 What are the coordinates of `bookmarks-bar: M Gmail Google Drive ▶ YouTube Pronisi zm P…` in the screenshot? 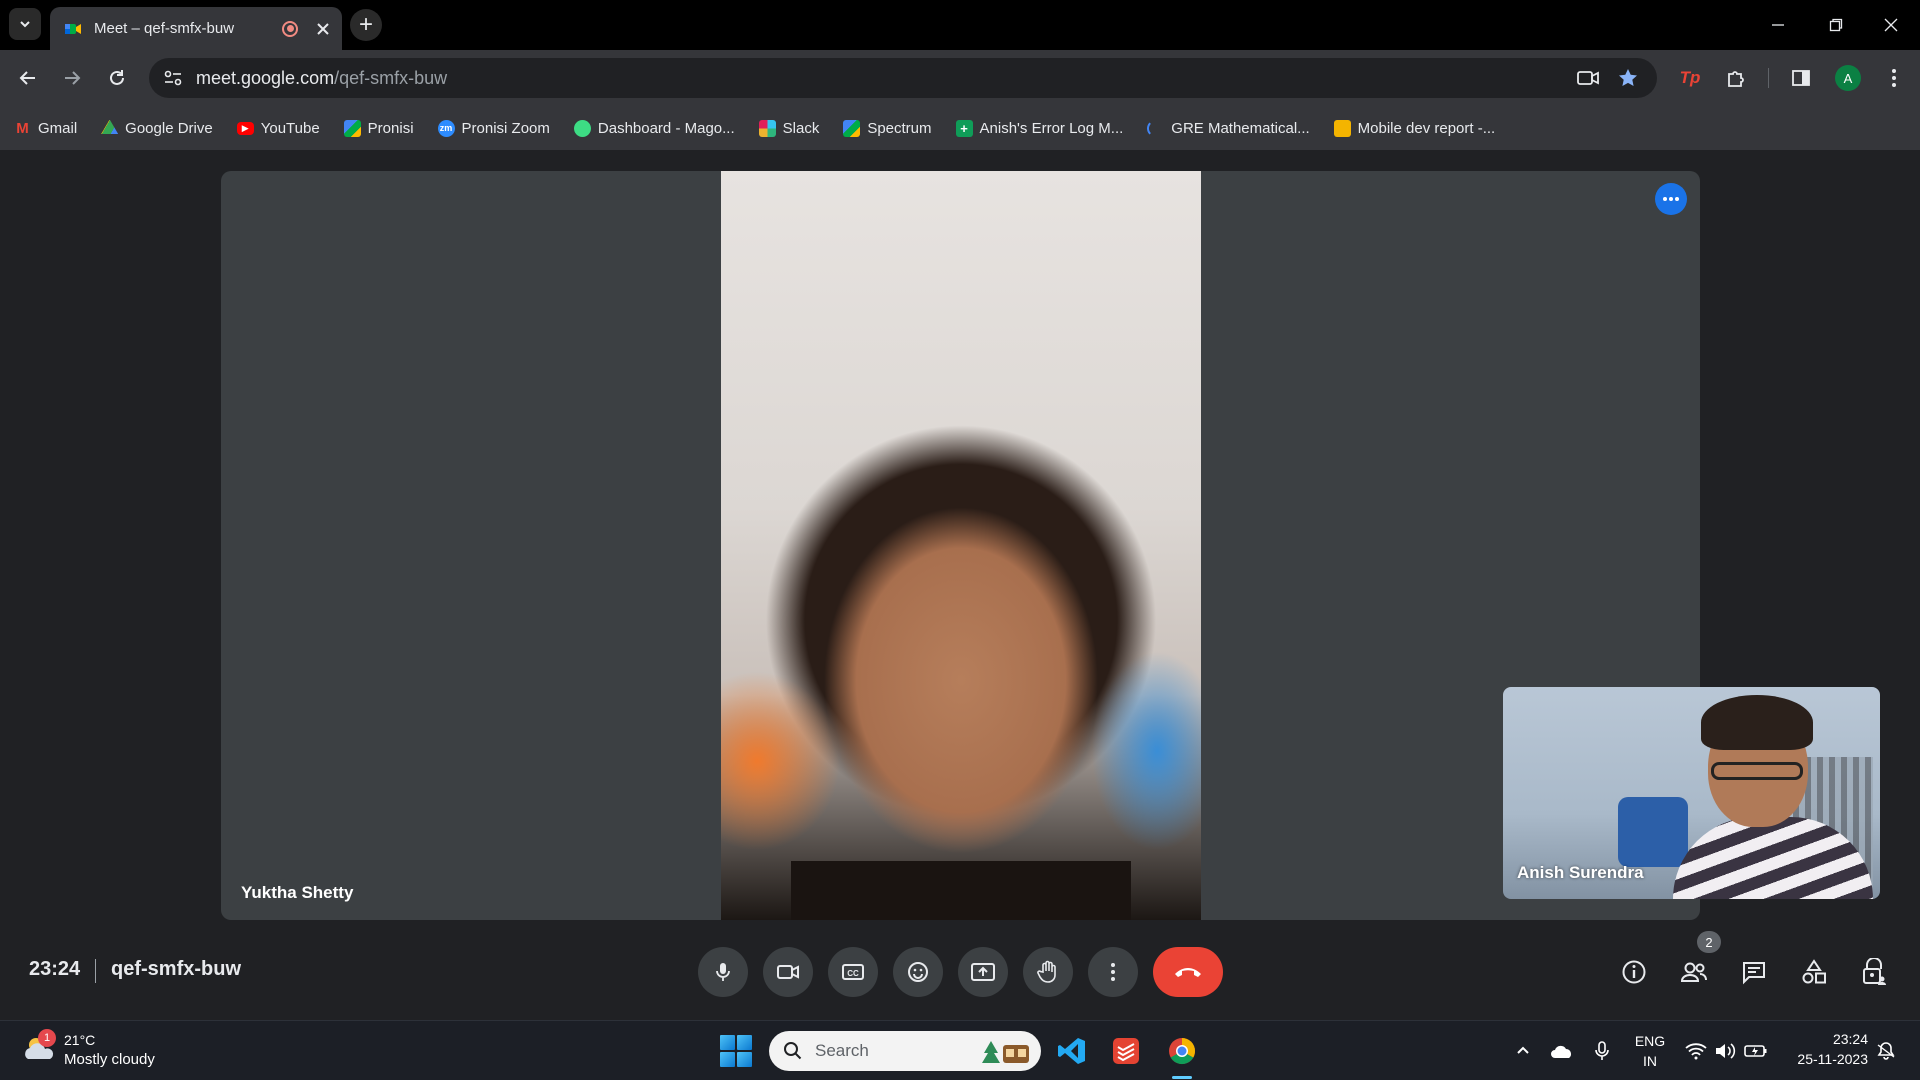 It's located at (960, 128).